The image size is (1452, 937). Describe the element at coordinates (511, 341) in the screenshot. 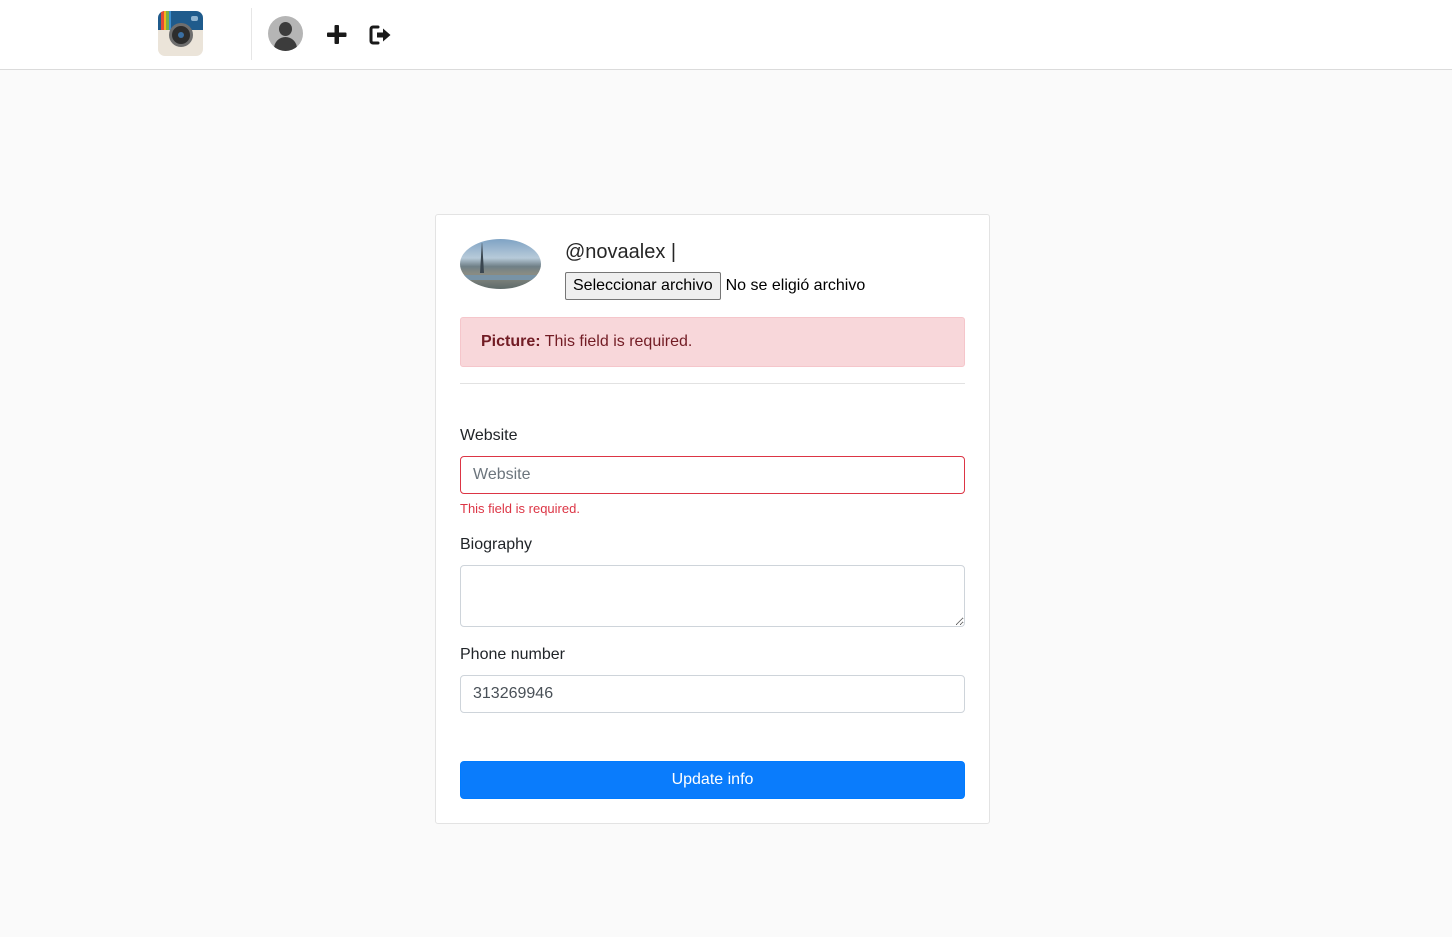

I see `alert-field-name: Picture:` at that location.